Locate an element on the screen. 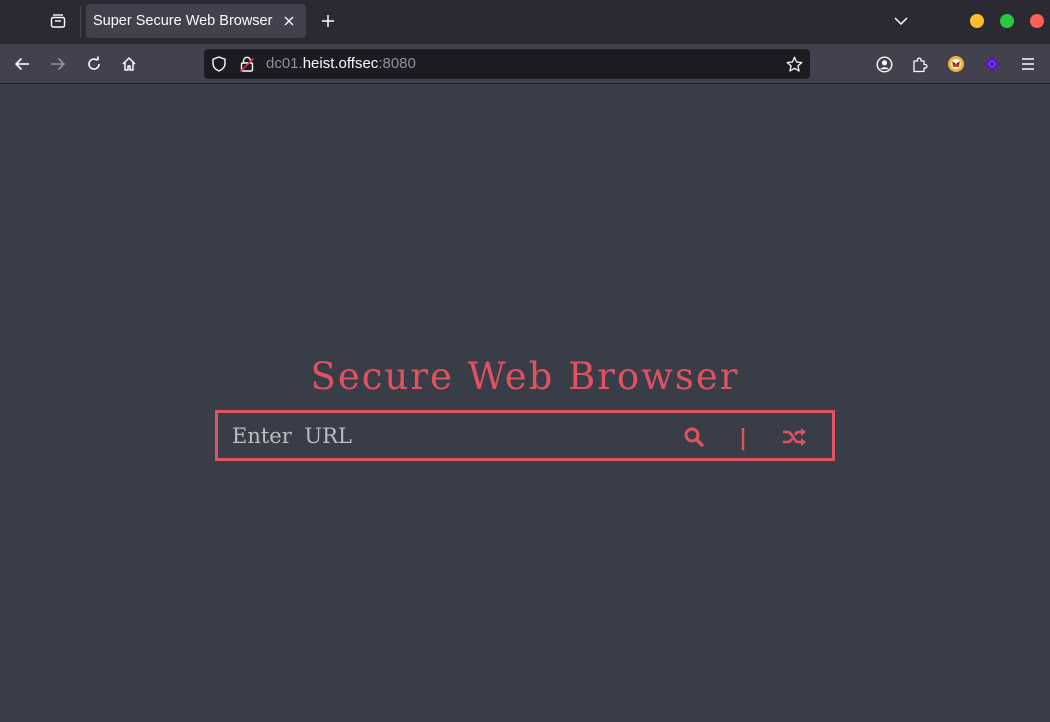 This screenshot has width=1050, height=722. tab-strip: Super Secure Web Browser is located at coordinates (525, 22).